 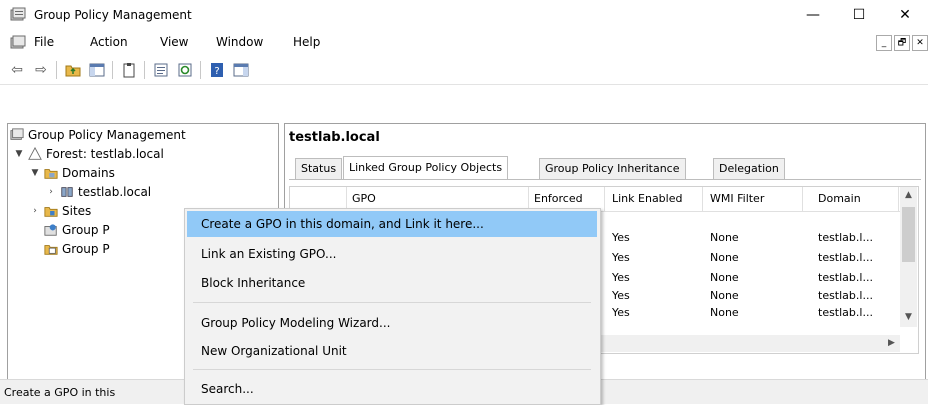 What do you see at coordinates (109, 42) in the screenshot?
I see `menu-action: Action` at bounding box center [109, 42].